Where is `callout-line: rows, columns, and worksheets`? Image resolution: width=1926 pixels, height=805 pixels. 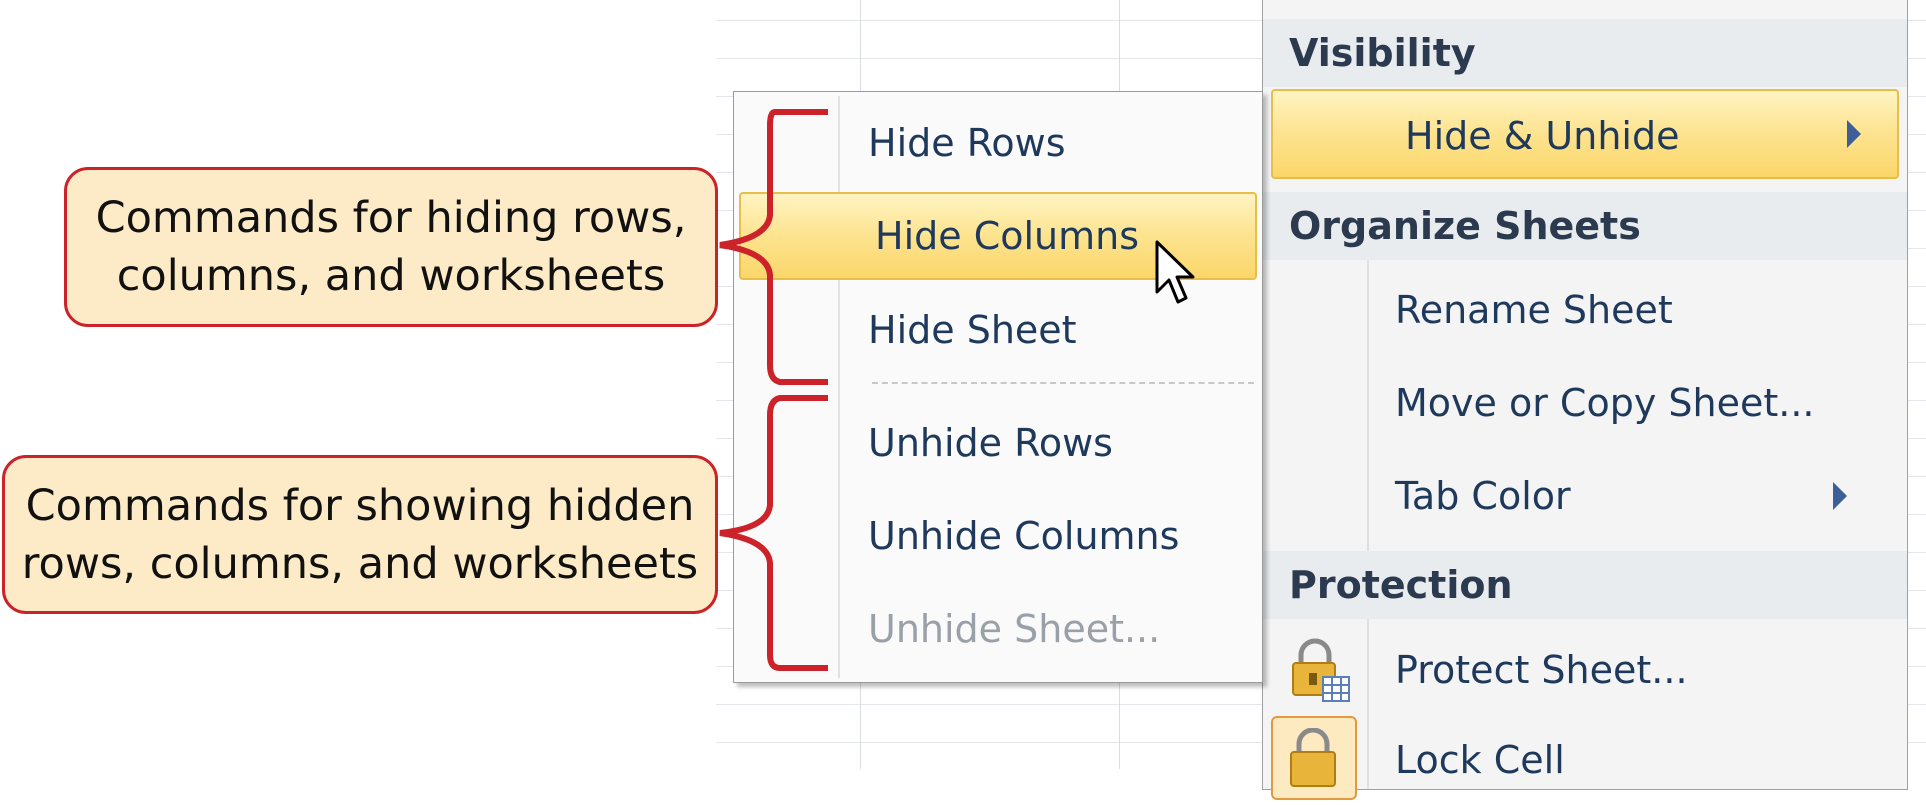
callout-line: rows, columns, and worksheets is located at coordinates (360, 563).